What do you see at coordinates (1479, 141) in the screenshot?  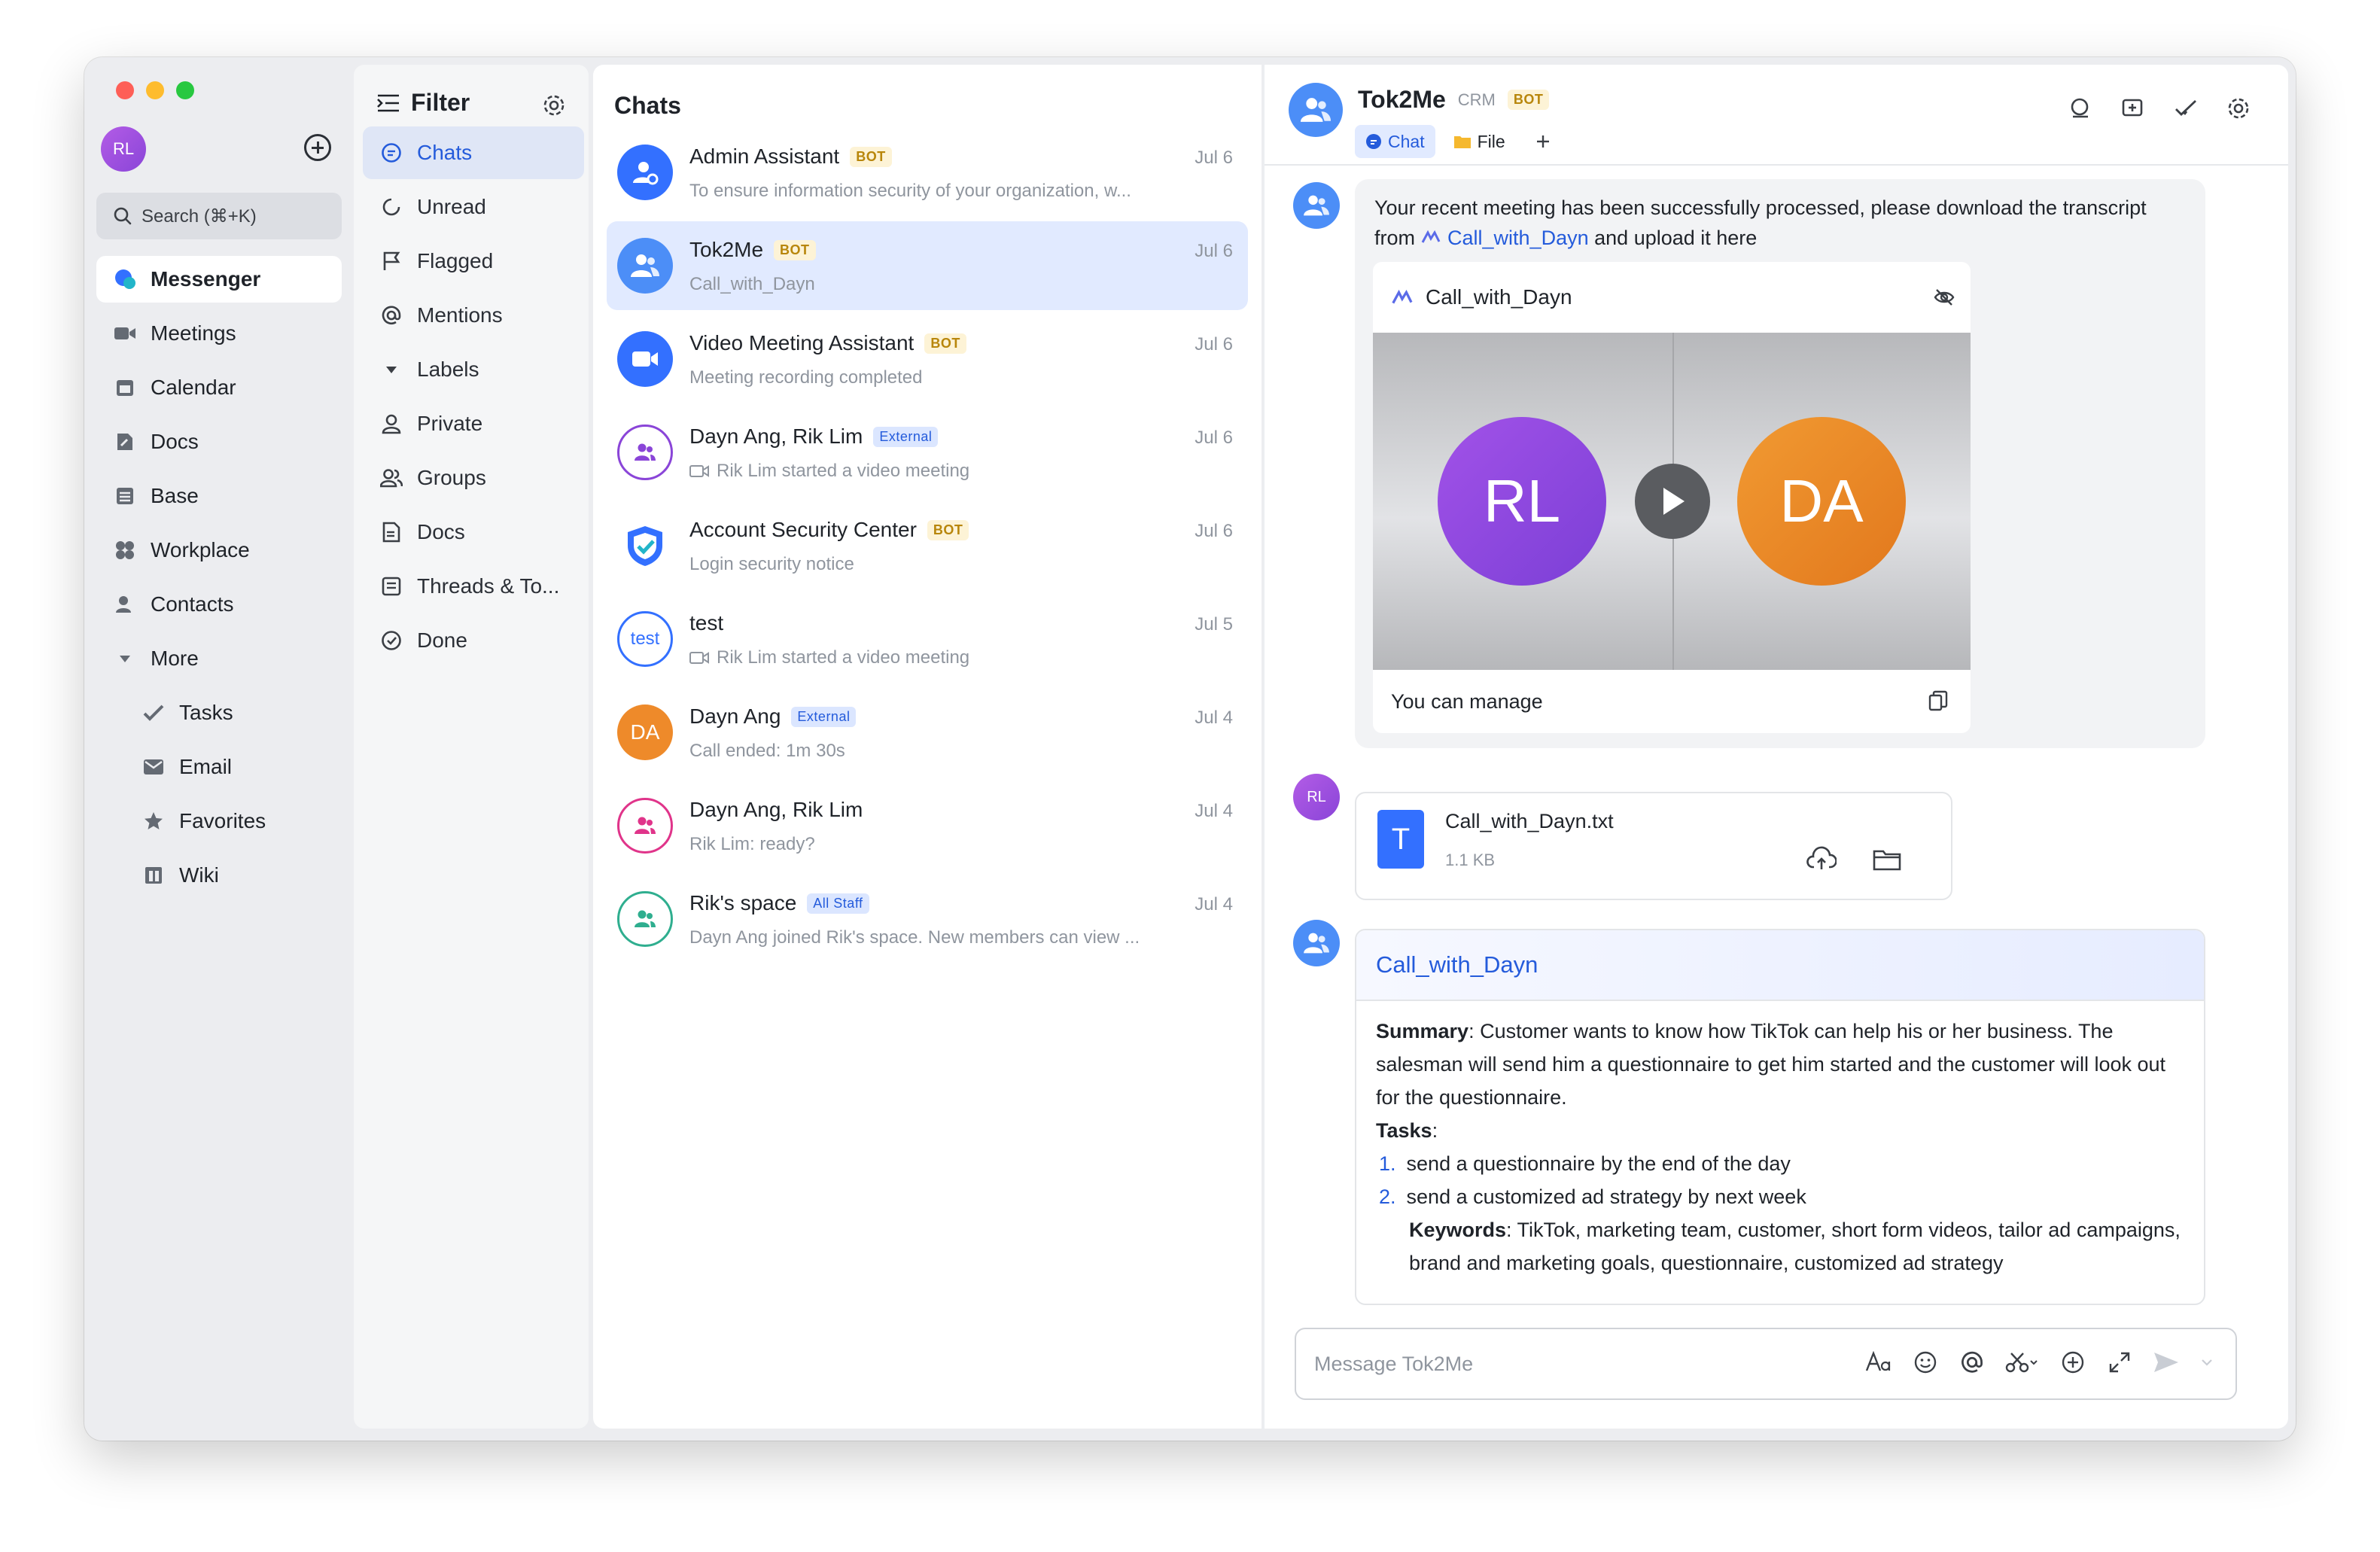 I see `tab-file: File` at bounding box center [1479, 141].